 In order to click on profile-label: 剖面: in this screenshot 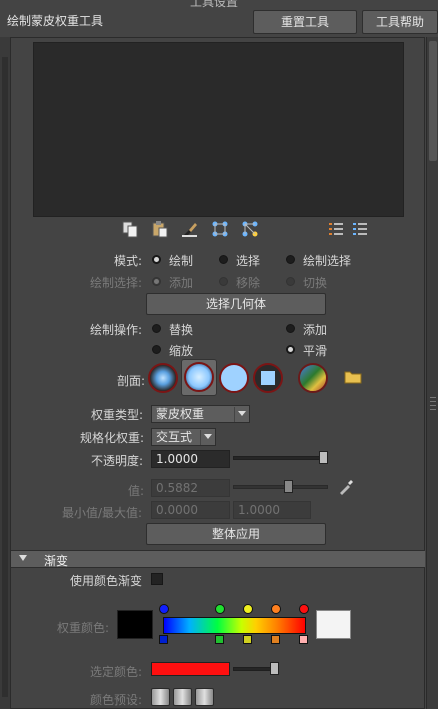, I will do `click(131, 381)`.